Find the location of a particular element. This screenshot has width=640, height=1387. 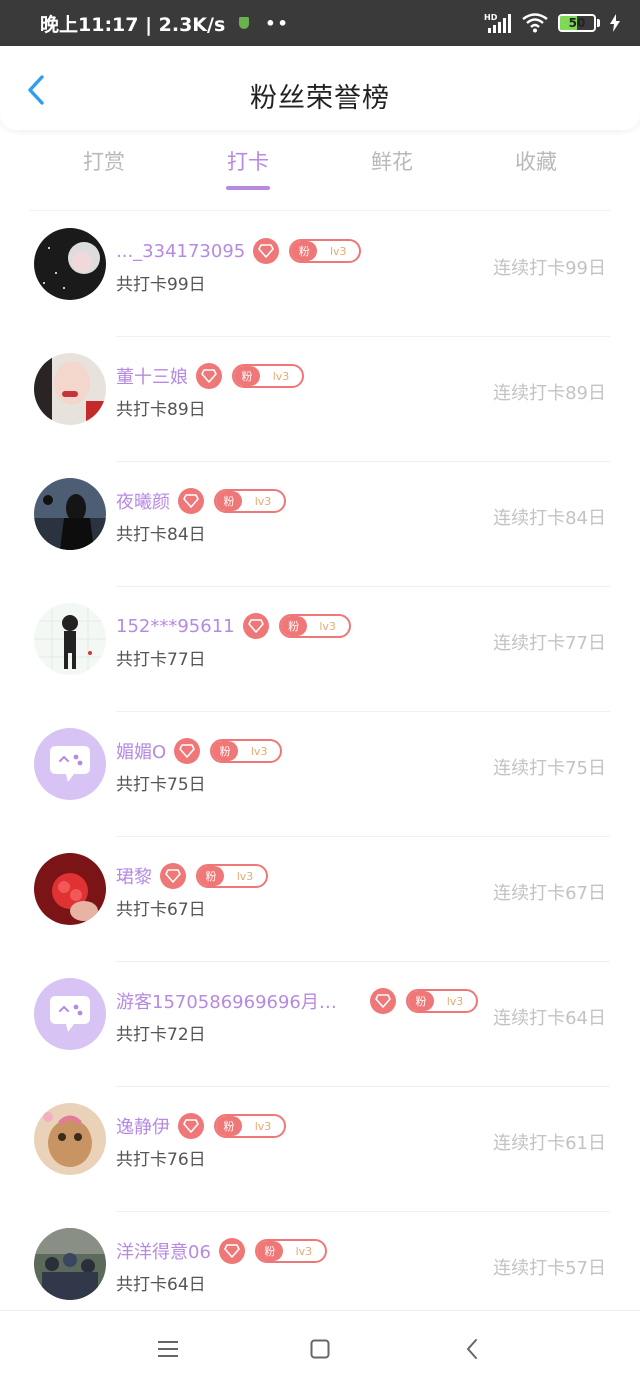

list-item: 媚媚O 粉 lv3 共打卡75日 连续打卡75日 is located at coordinates (320, 774).